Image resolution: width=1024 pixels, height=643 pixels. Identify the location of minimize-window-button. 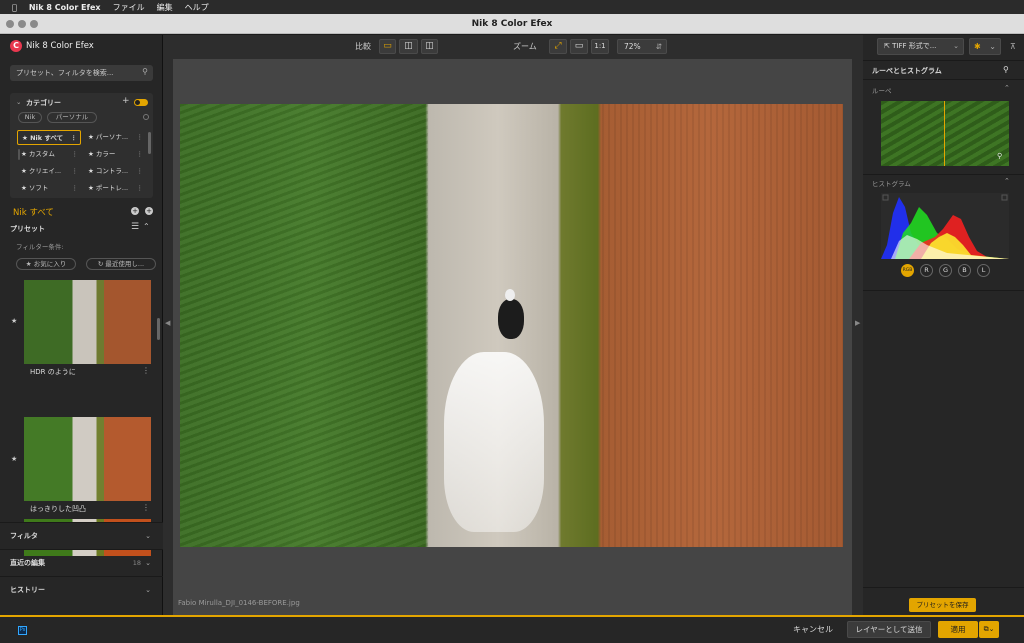
(22, 24).